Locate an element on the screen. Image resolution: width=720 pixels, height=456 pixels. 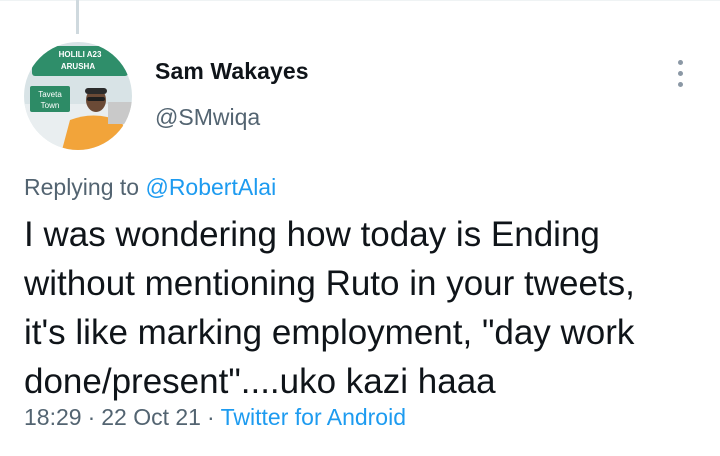
avatar: HOLILI A23 ARUSHA Taveta Town is located at coordinates (78, 96).